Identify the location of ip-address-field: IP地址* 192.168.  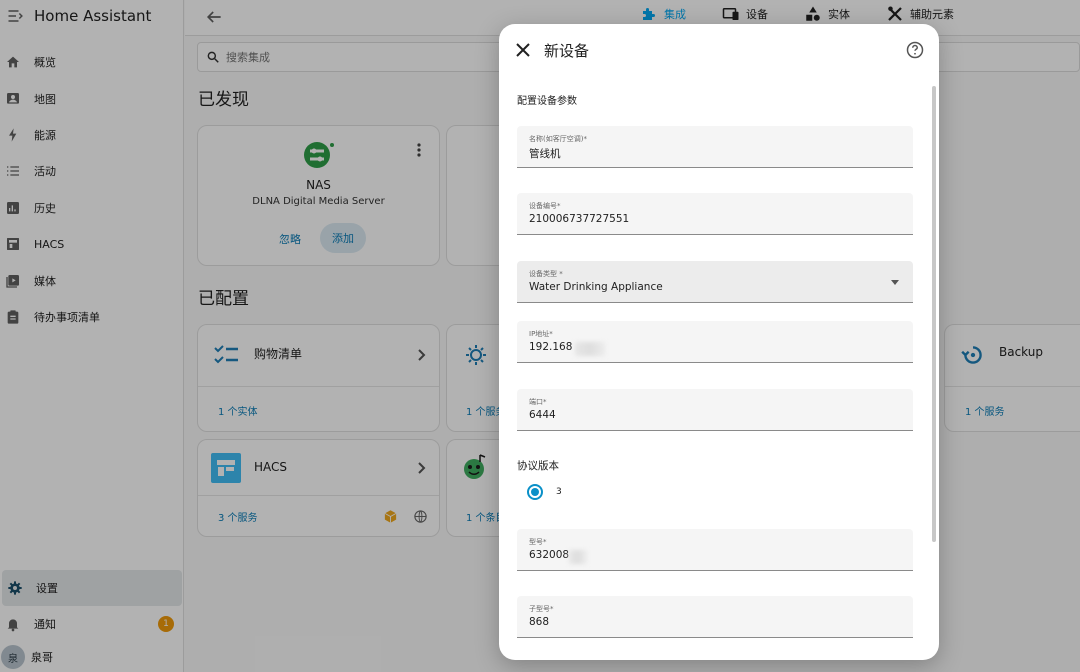
(715, 342).